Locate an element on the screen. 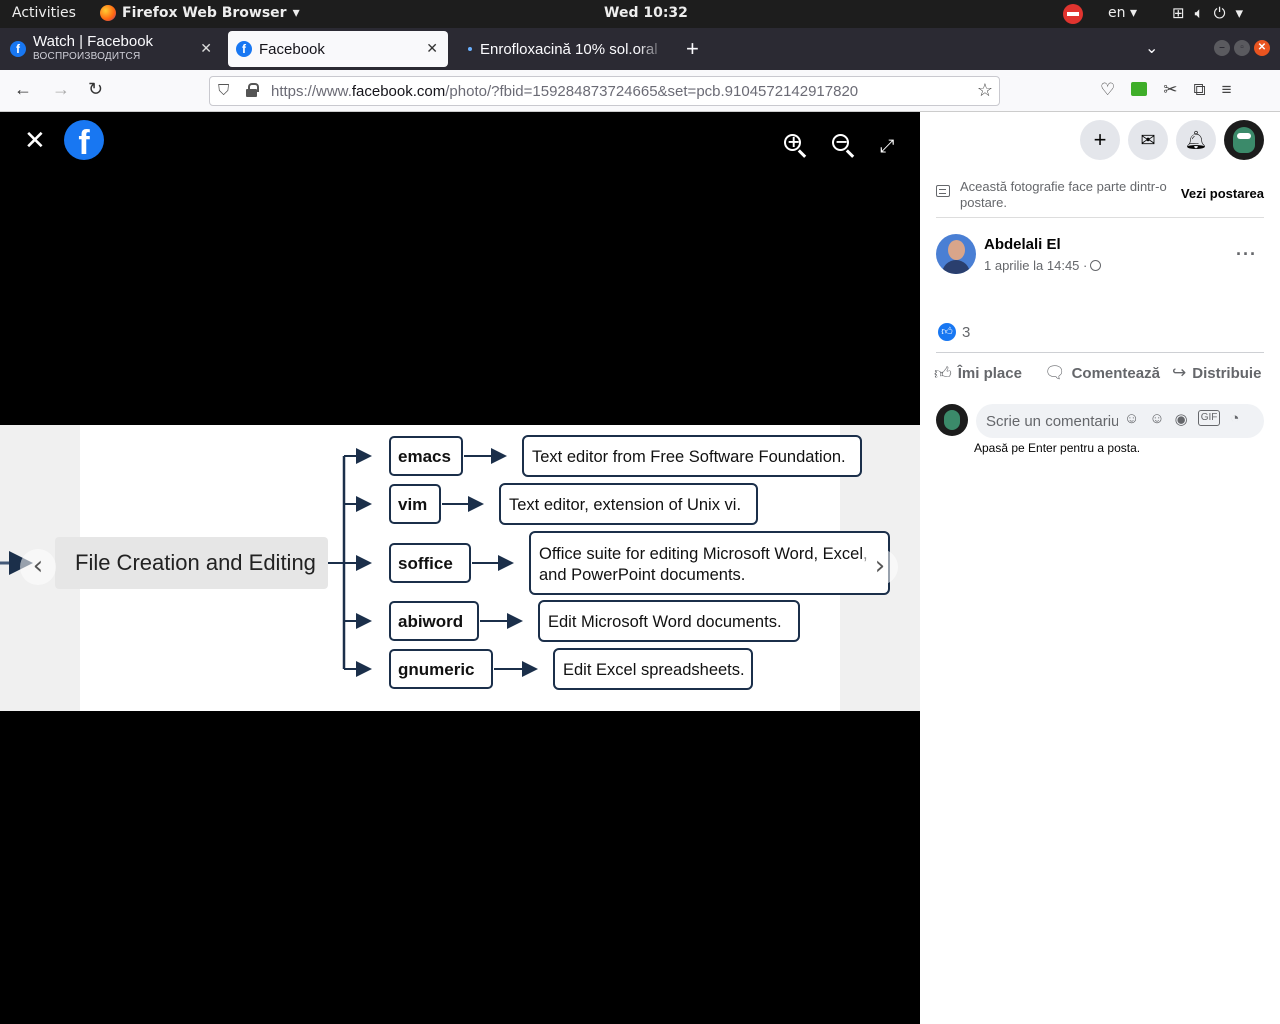 Image resolution: width=1280 pixels, height=1024 pixels. tab-title: Enrofloxacină 10% sol.oral is located at coordinates (569, 49).